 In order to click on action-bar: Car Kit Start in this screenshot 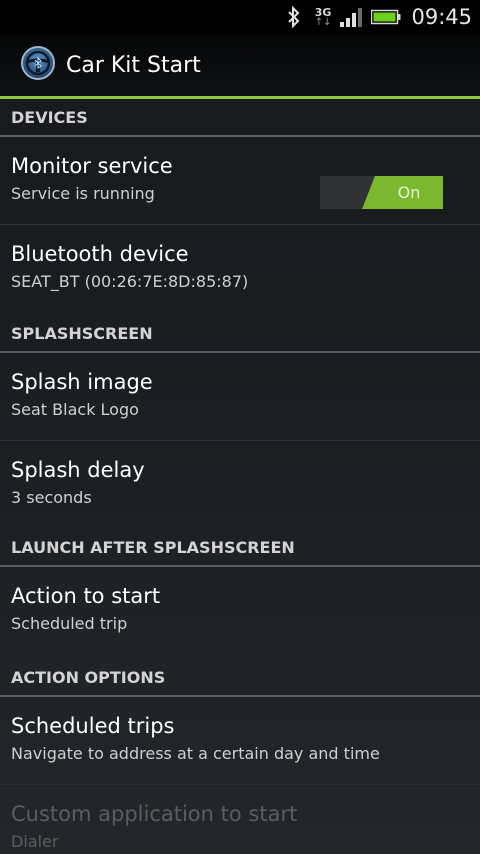, I will do `click(240, 65)`.